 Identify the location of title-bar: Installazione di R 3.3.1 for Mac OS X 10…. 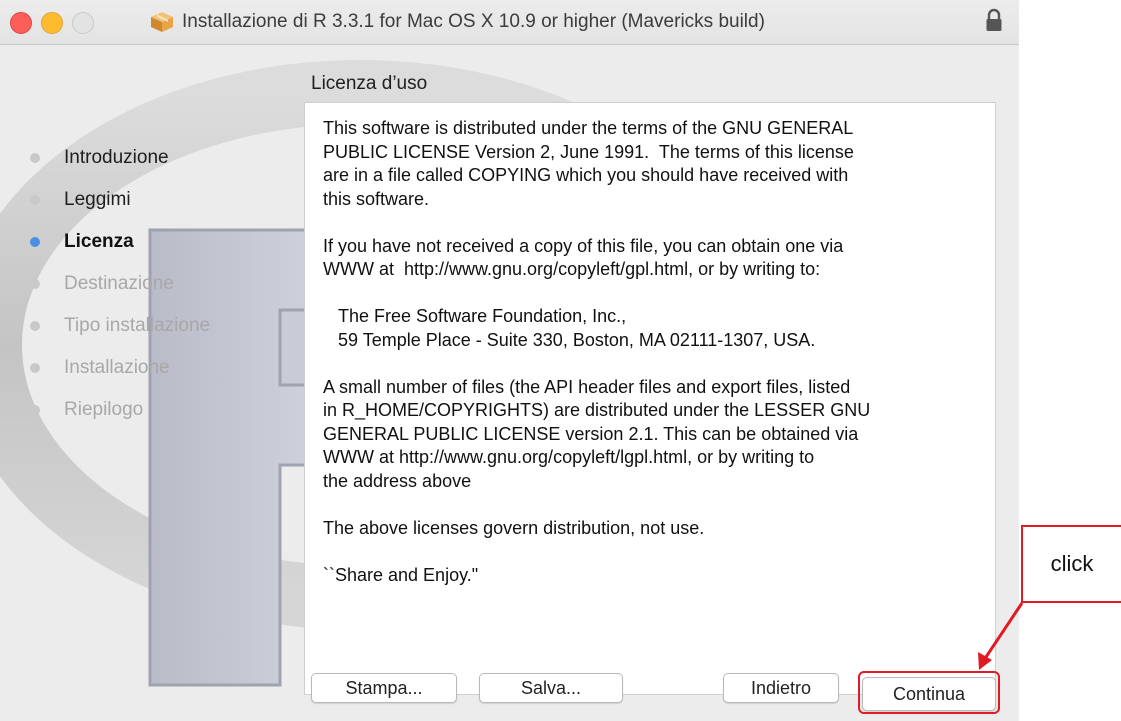
(509, 22).